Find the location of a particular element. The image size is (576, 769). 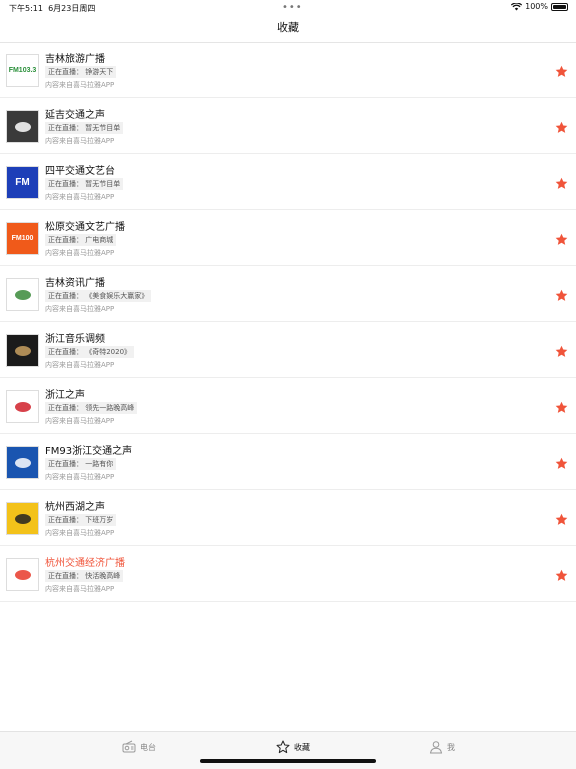

radio-icon is located at coordinates (129, 746).